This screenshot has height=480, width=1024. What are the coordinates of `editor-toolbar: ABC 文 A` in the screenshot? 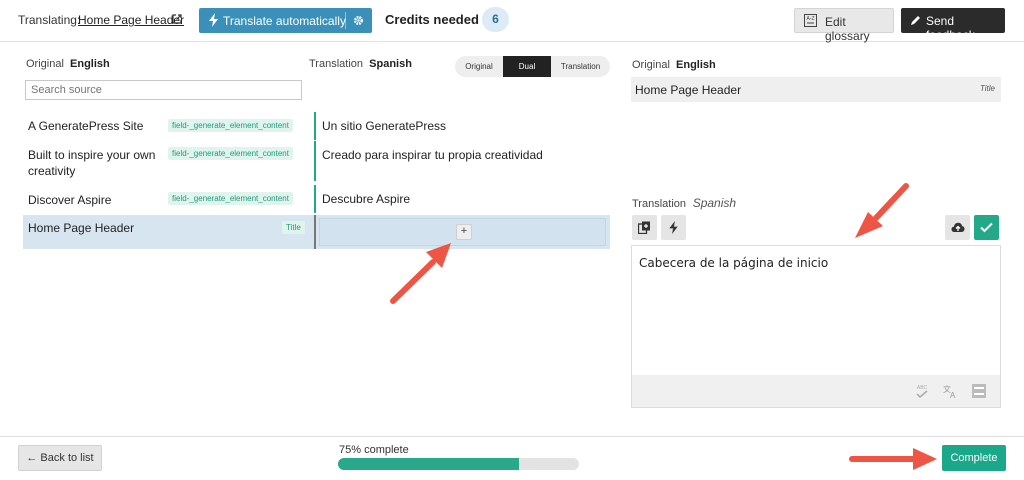 It's located at (816, 391).